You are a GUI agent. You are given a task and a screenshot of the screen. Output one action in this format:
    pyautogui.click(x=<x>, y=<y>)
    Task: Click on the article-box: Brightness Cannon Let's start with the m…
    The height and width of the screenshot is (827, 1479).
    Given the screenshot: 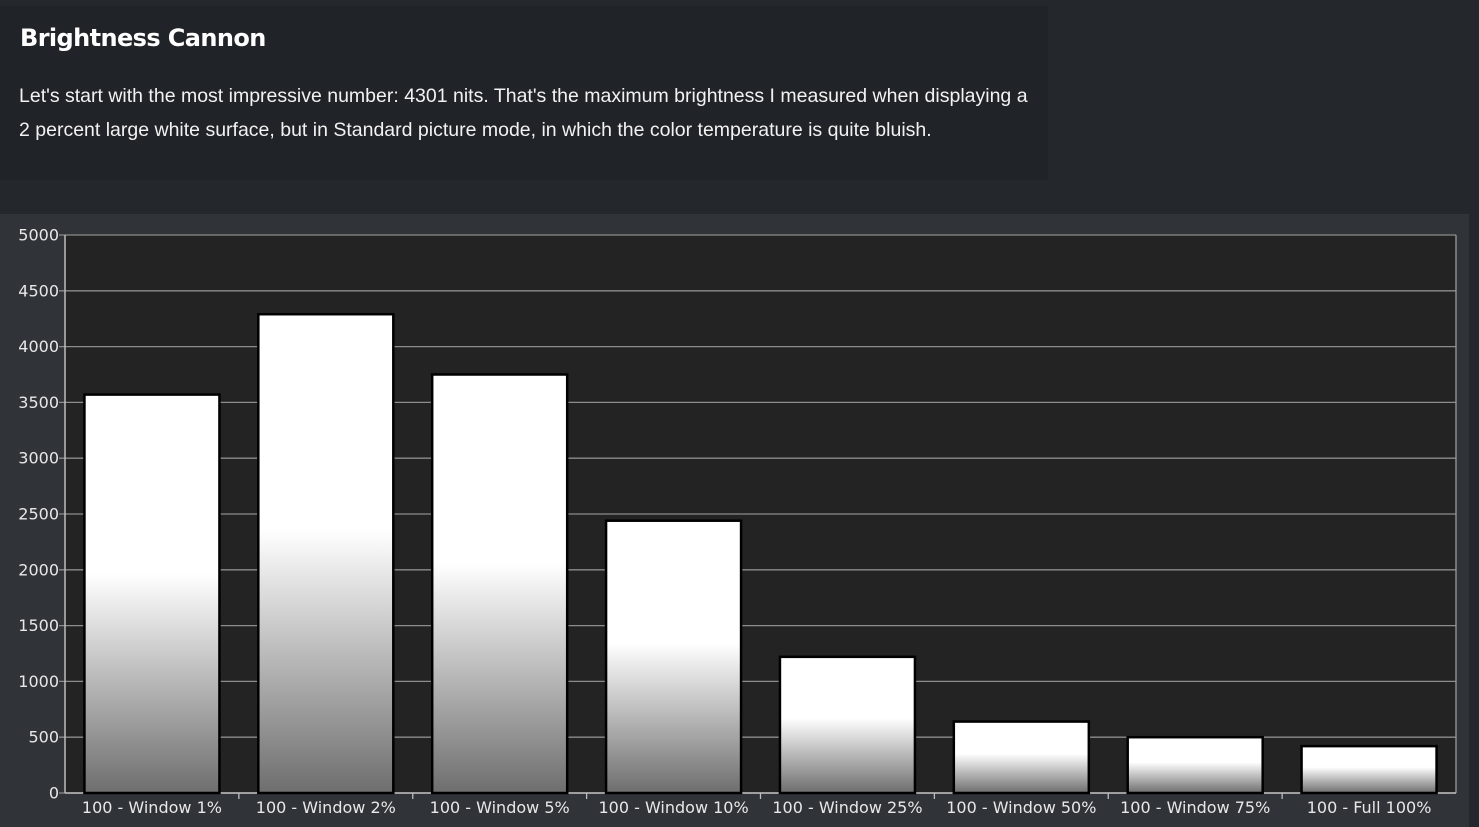 What is the action you would take?
    pyautogui.click(x=524, y=93)
    